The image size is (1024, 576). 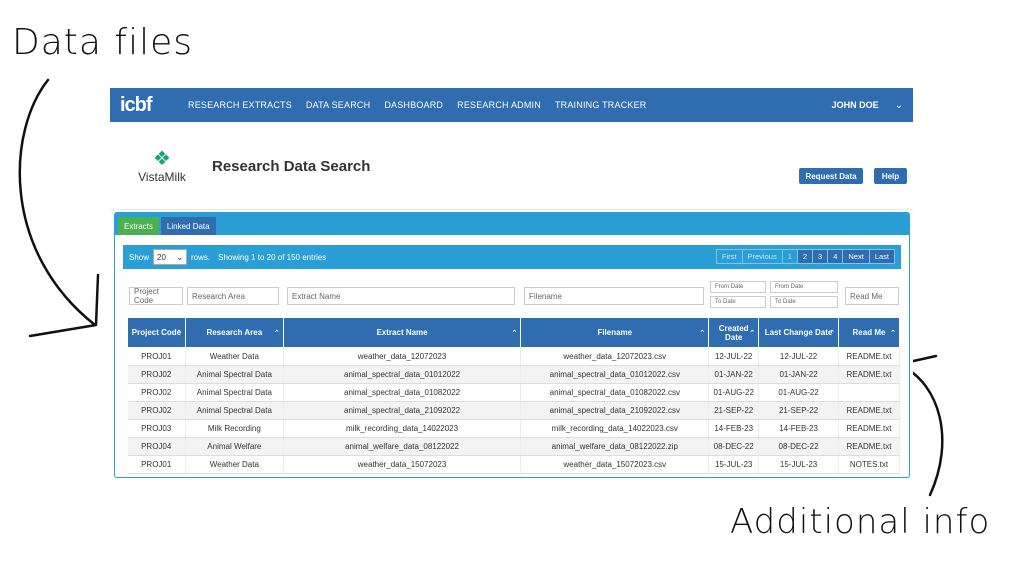 What do you see at coordinates (162, 159) in the screenshot?
I see `vistamilk-mark-icon: ❖` at bounding box center [162, 159].